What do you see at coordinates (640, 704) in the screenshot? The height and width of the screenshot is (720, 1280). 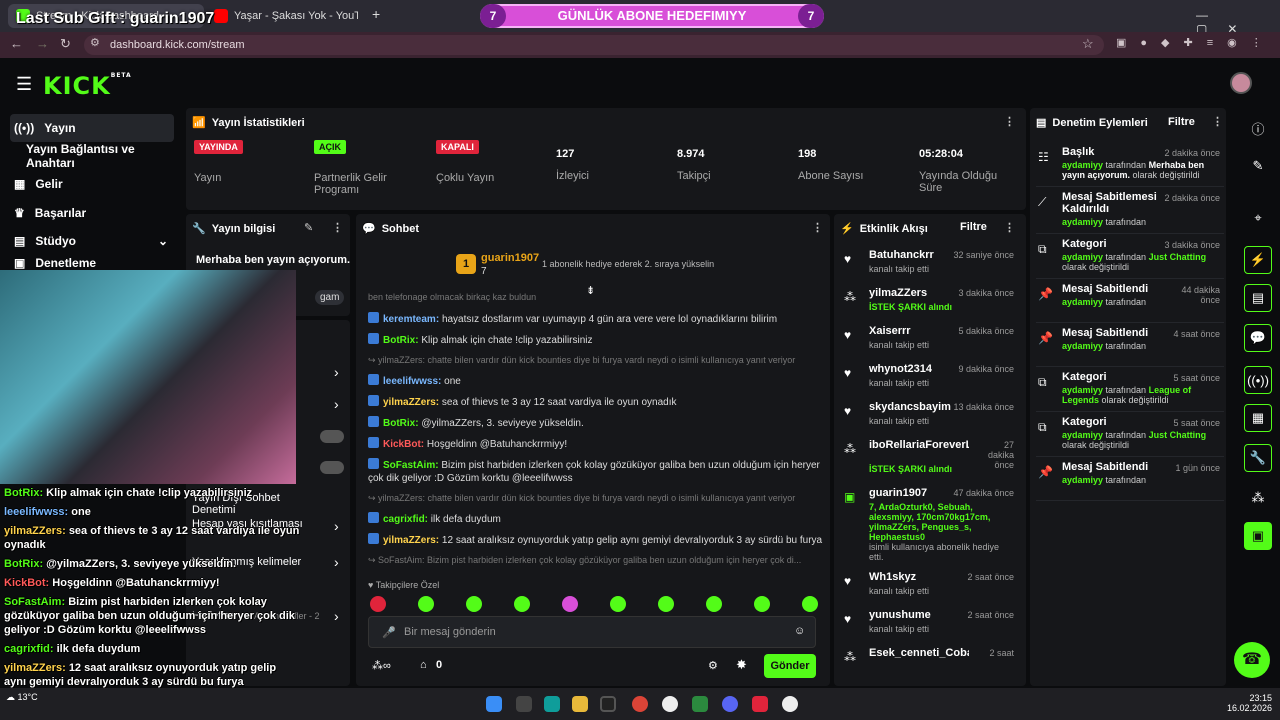 I see `chrome-icon` at bounding box center [640, 704].